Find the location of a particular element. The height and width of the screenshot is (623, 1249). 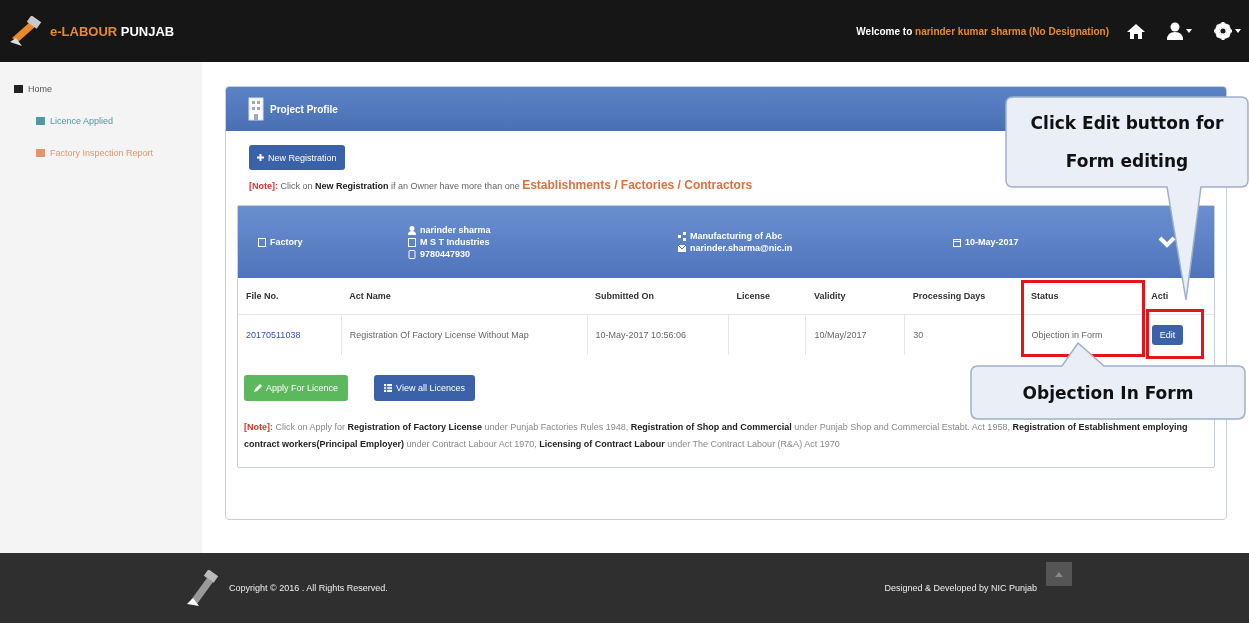

column-header: Submitted On is located at coordinates (658, 296).